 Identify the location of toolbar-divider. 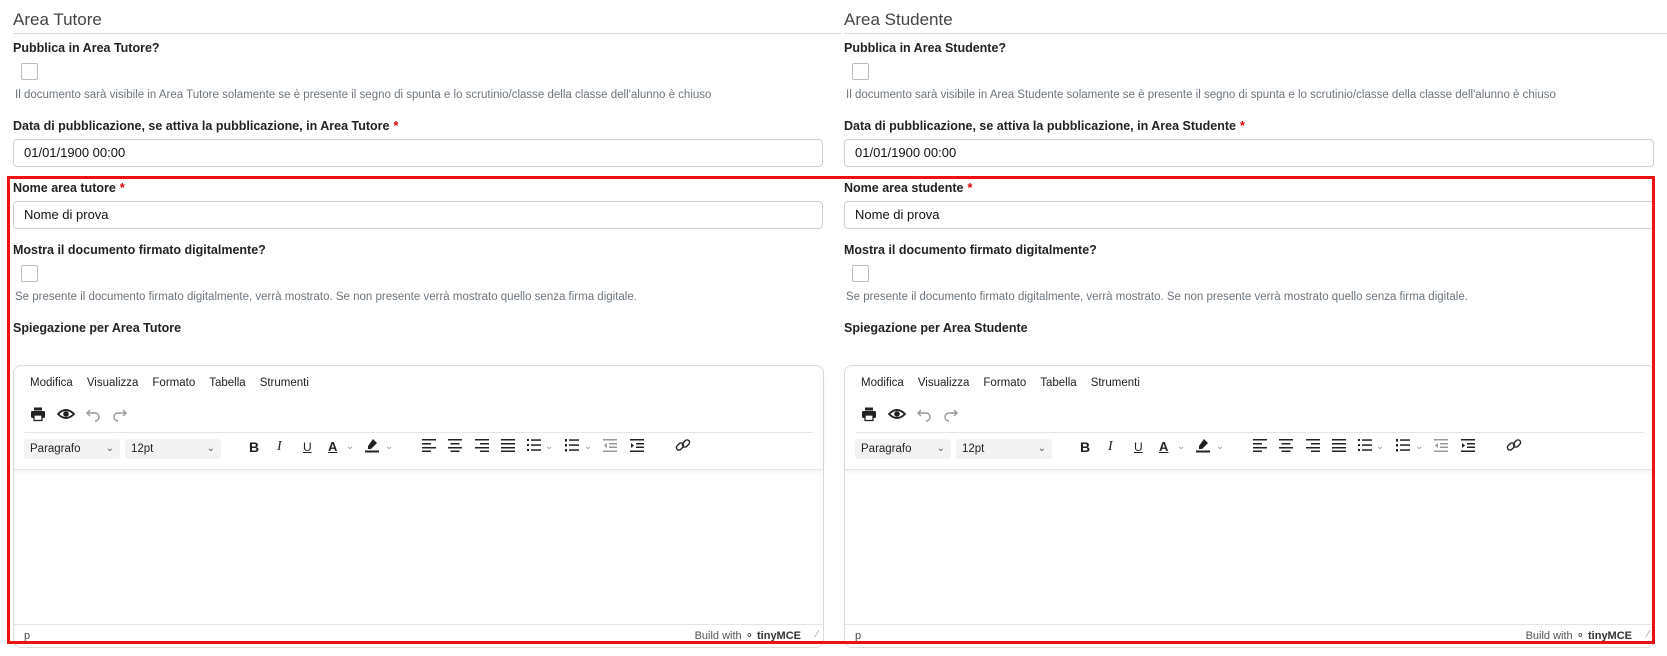
(418, 432).